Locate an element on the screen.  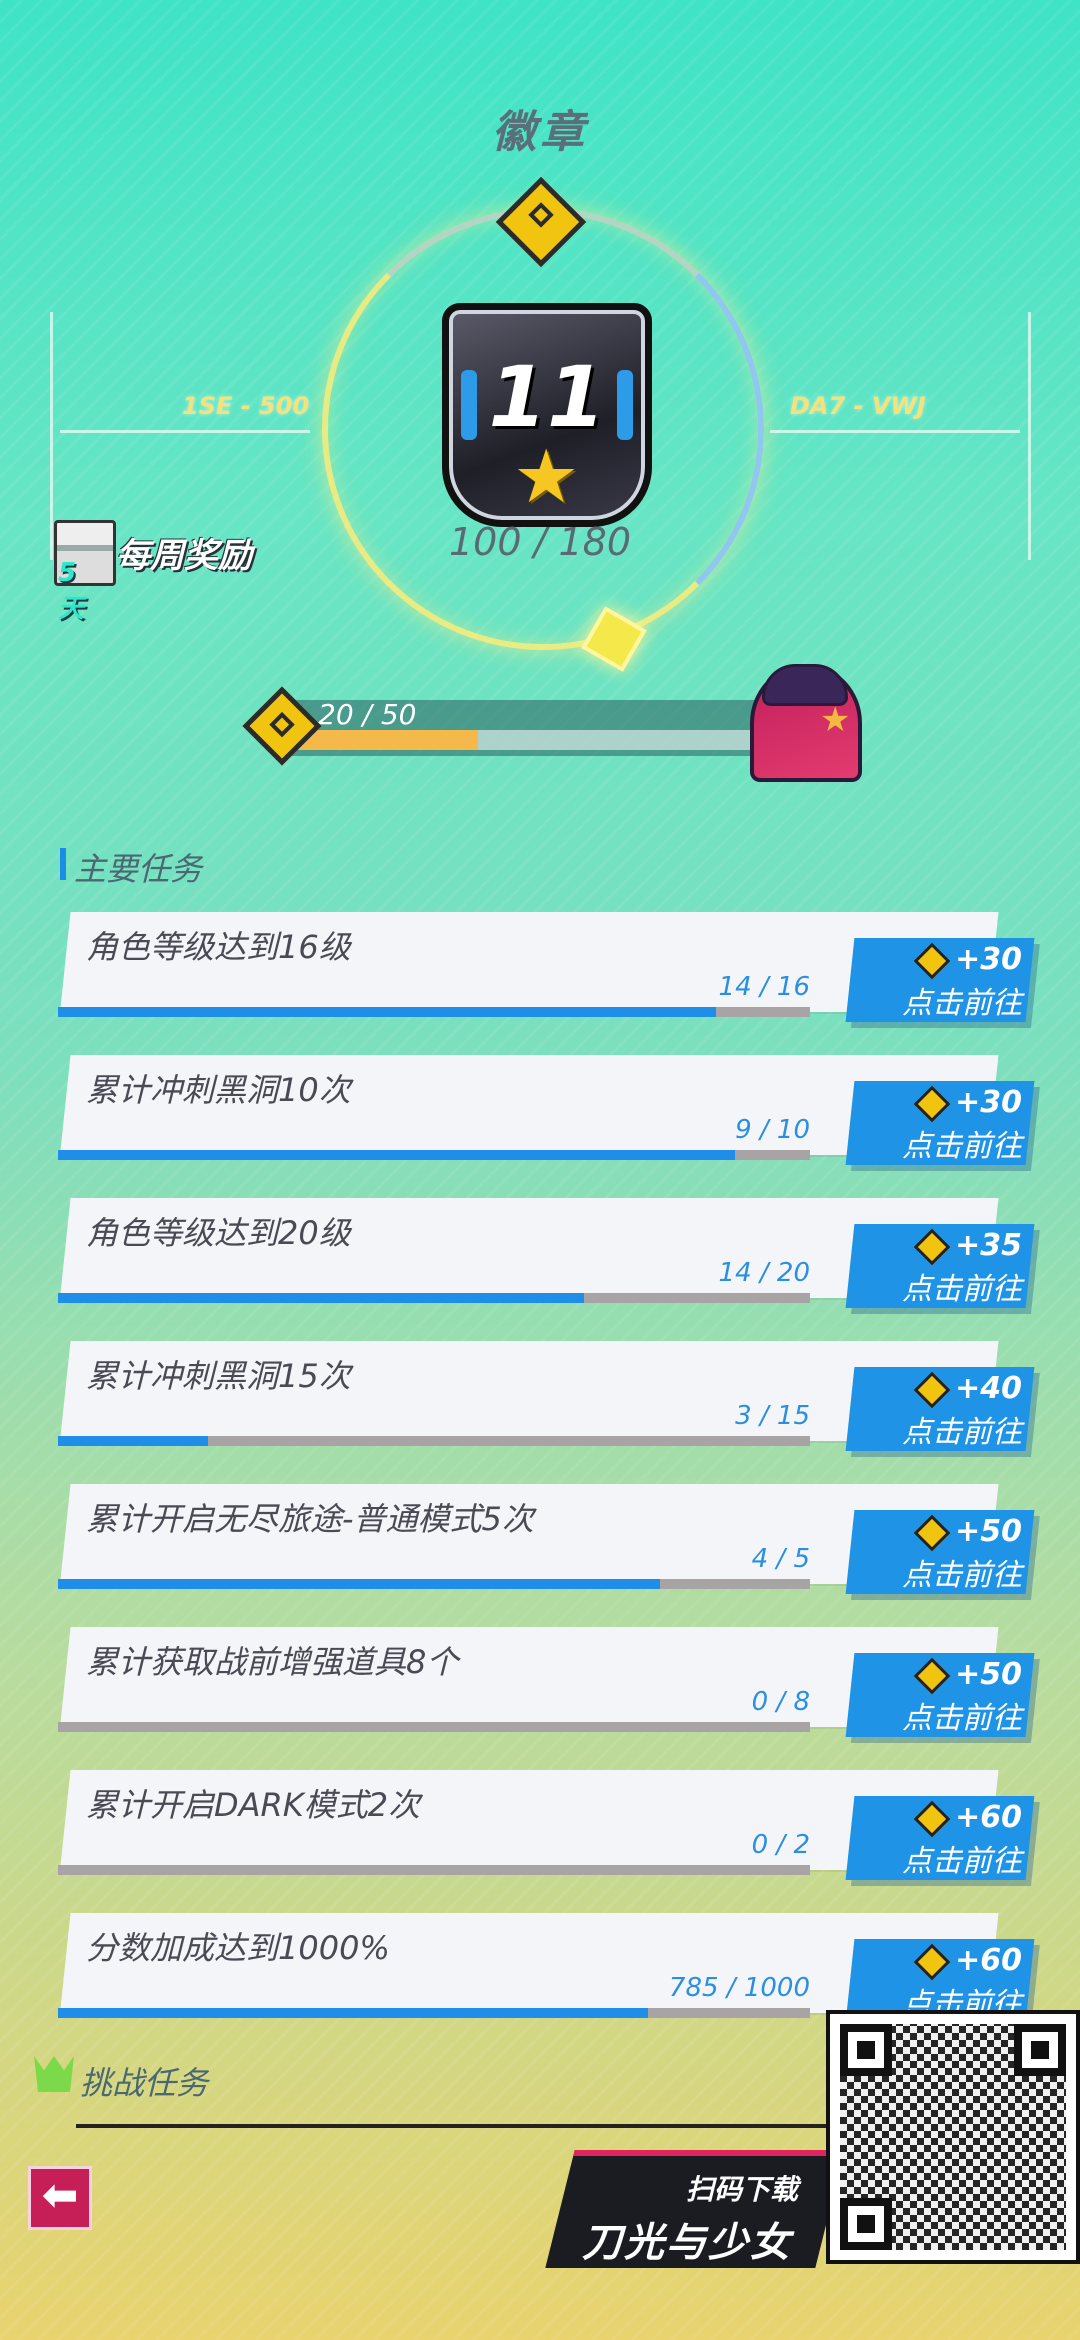
task-progress-text: 0 / 2 is located at coordinates (780, 1845).